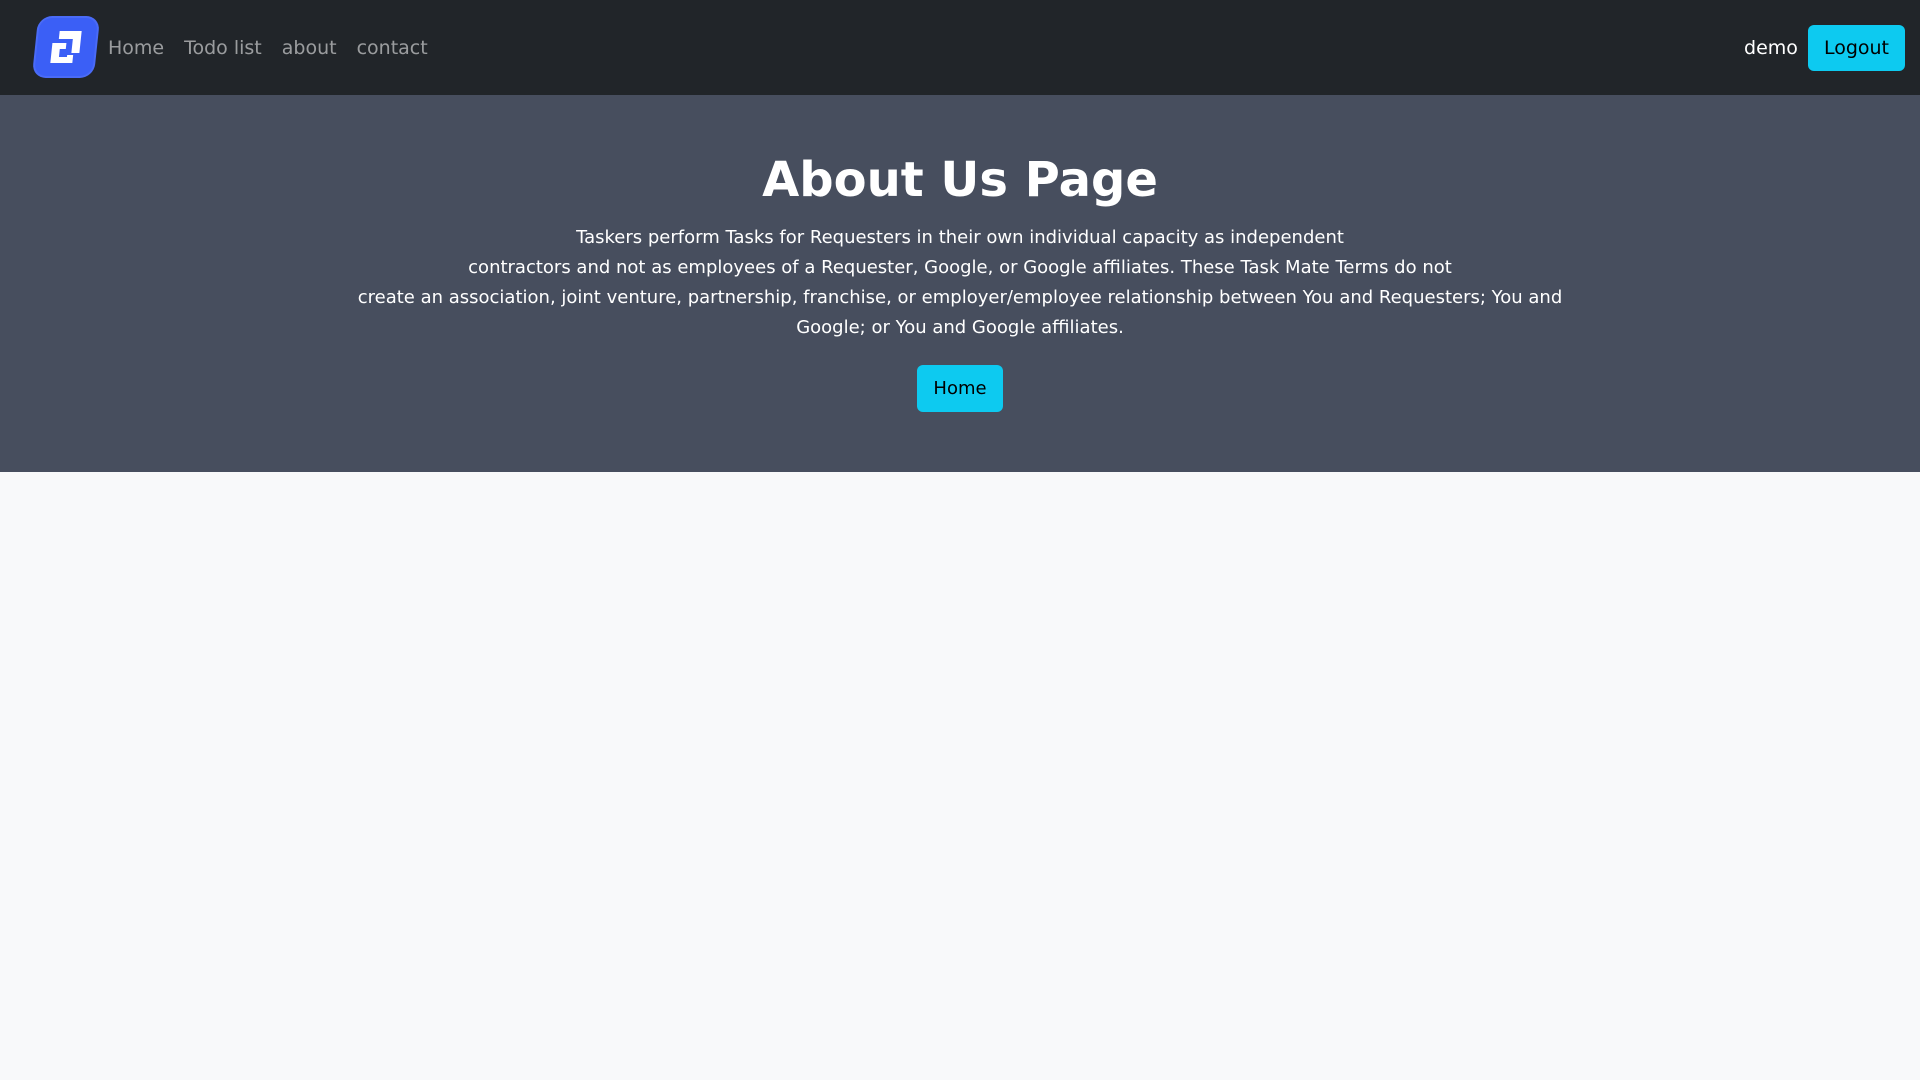 This screenshot has height=1080, width=1920. Describe the element at coordinates (268, 47) in the screenshot. I see `nav-links: Home Todo list about contact` at that location.